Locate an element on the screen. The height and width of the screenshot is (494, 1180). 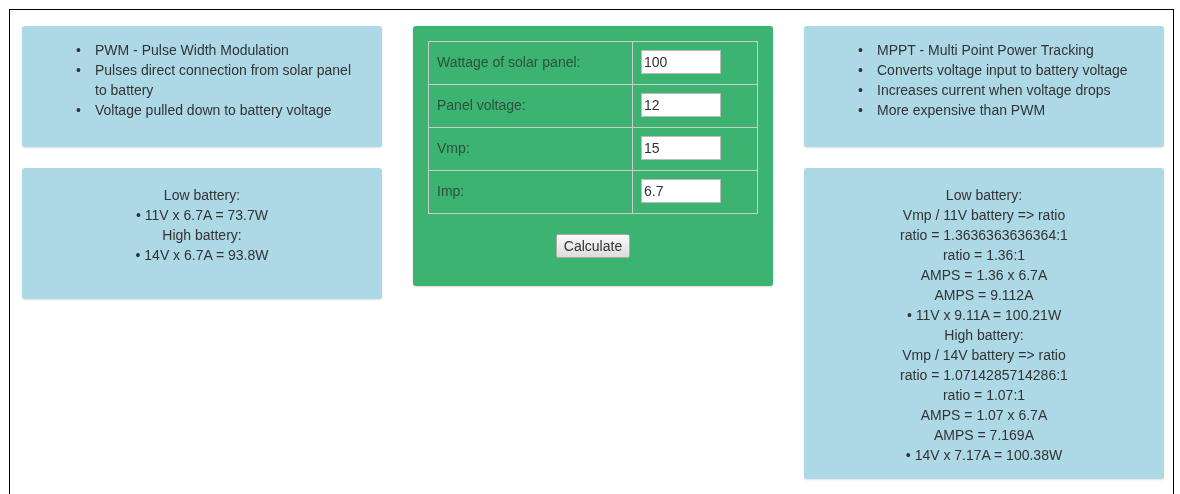
input-field: 100 is located at coordinates (681, 62).